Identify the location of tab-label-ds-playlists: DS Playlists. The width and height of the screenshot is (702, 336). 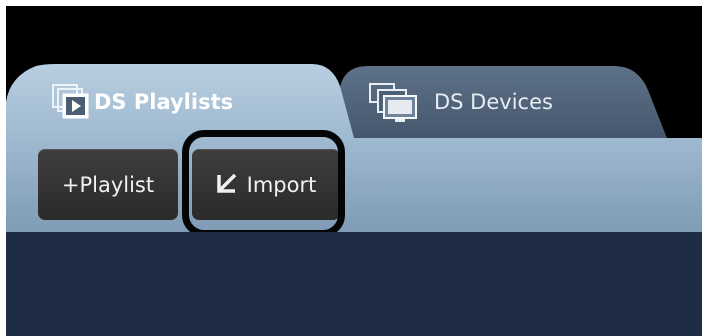
(164, 102).